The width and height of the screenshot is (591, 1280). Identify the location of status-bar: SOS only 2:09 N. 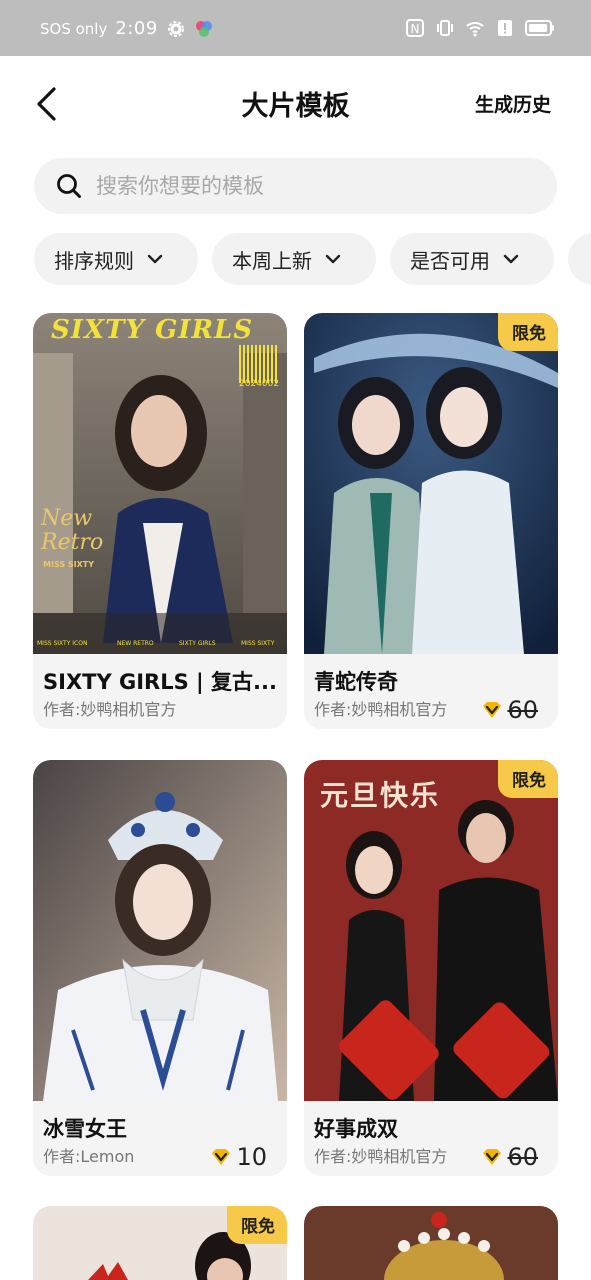
(295, 28).